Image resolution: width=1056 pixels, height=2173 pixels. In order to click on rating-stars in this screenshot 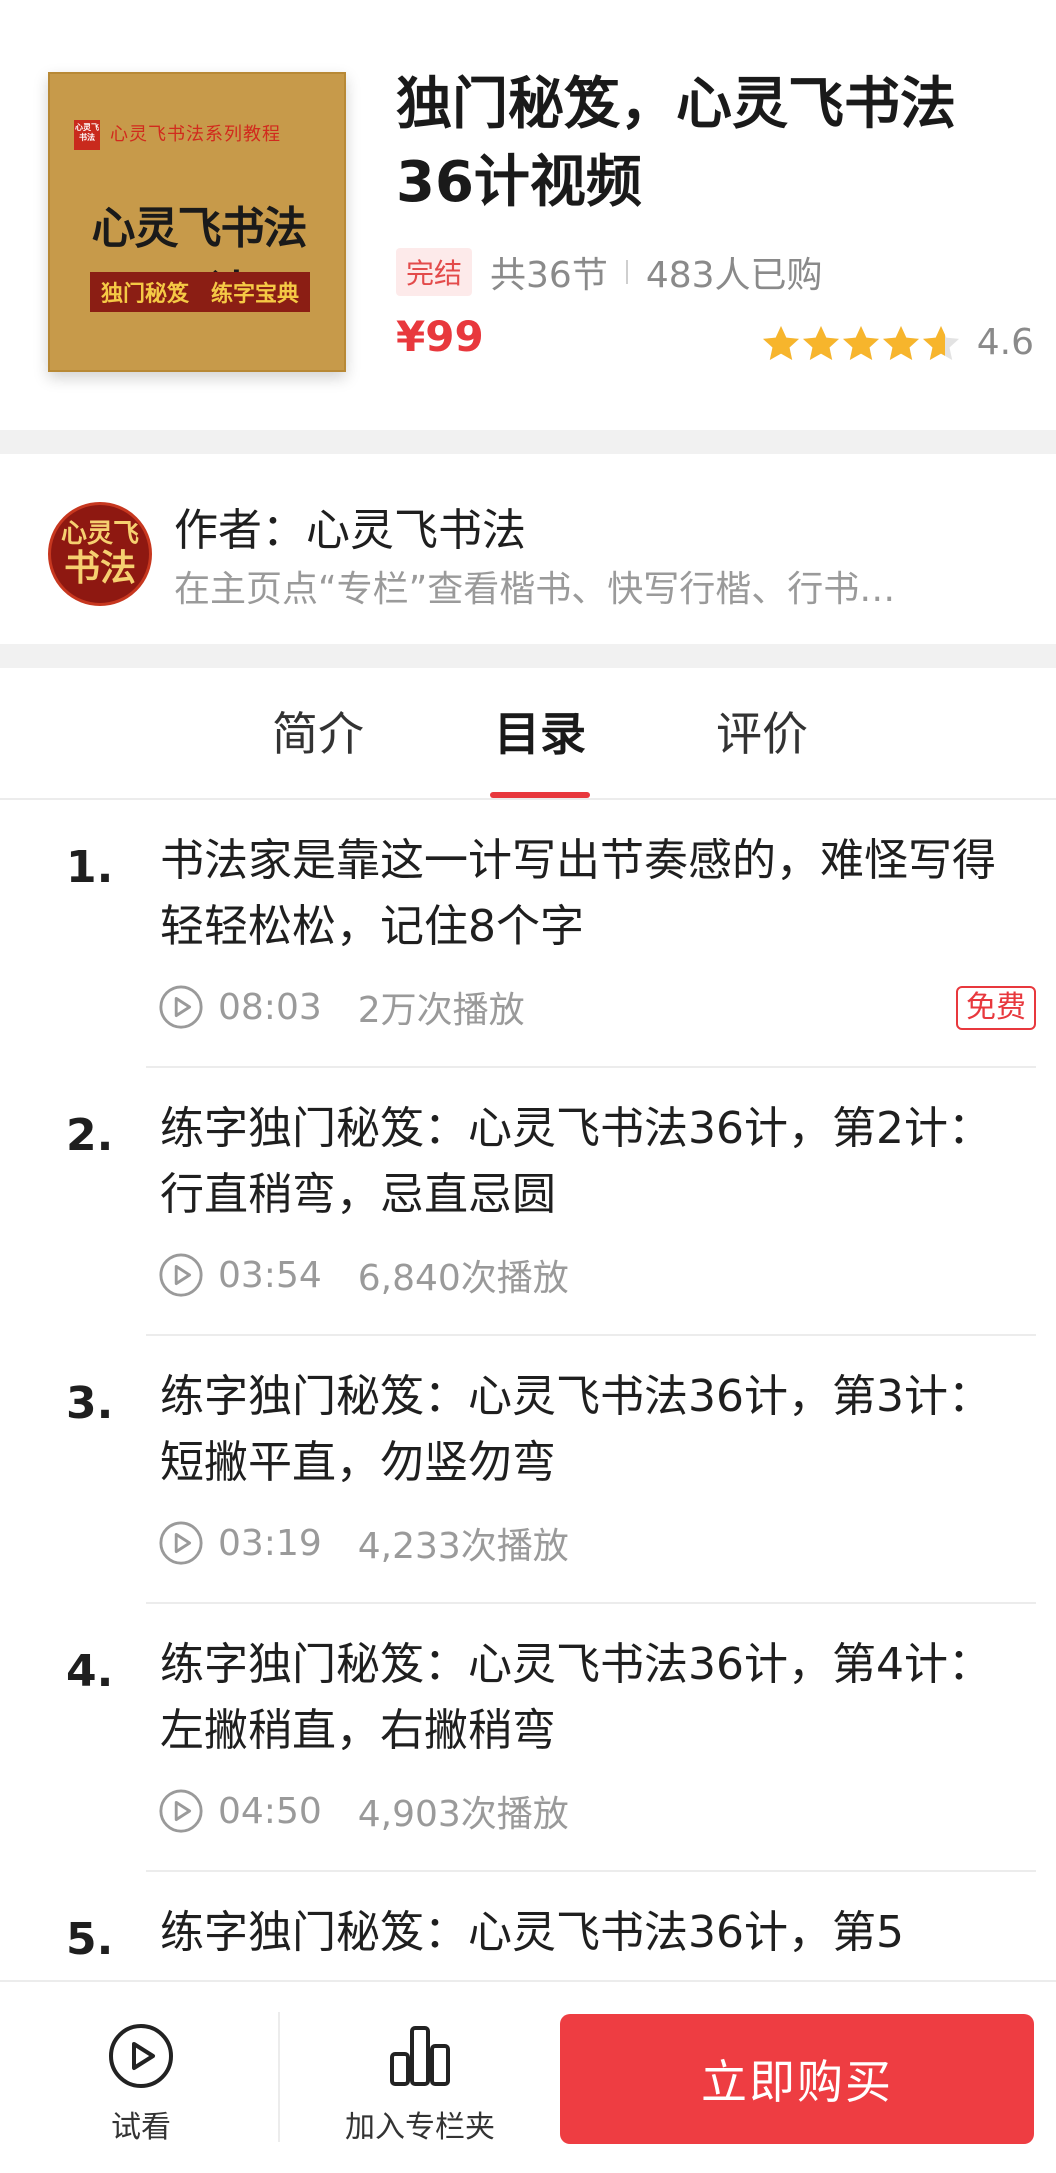, I will do `click(861, 343)`.